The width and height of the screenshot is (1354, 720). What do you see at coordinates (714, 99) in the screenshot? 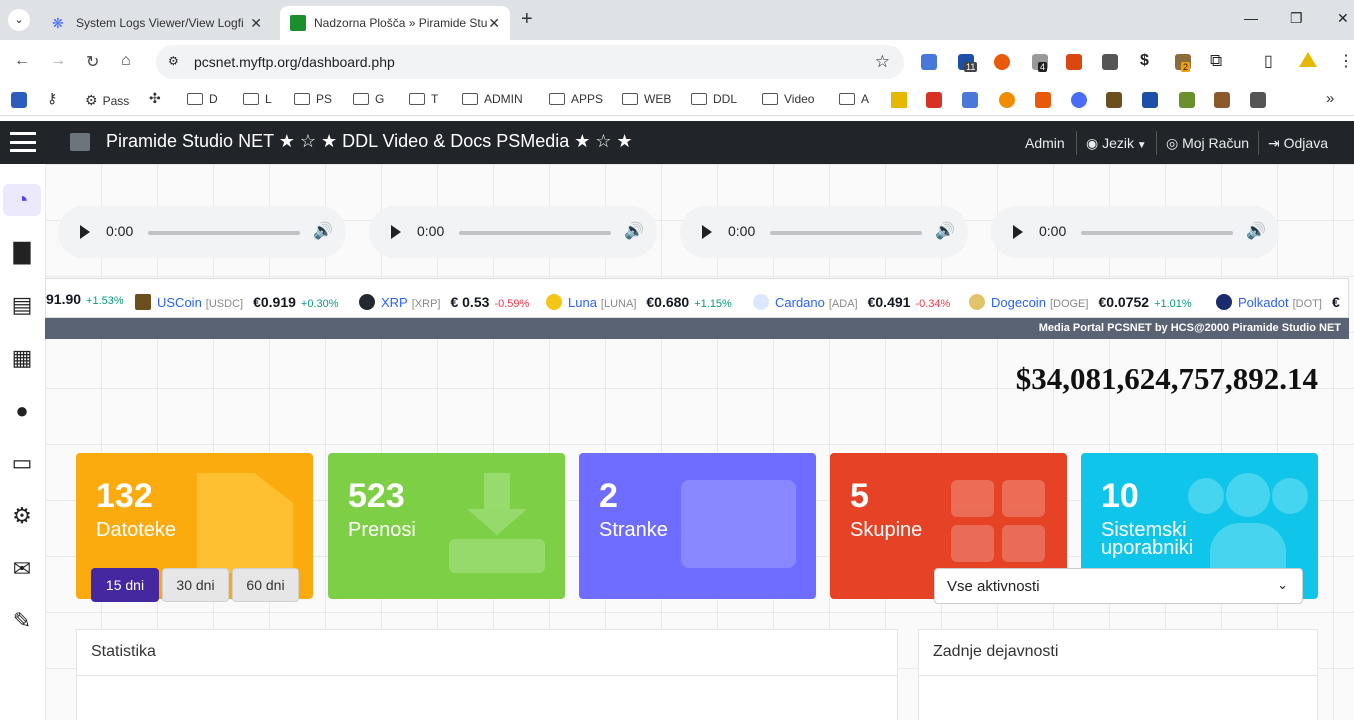
I see `bookmark-folder-ddl: DDL` at bounding box center [714, 99].